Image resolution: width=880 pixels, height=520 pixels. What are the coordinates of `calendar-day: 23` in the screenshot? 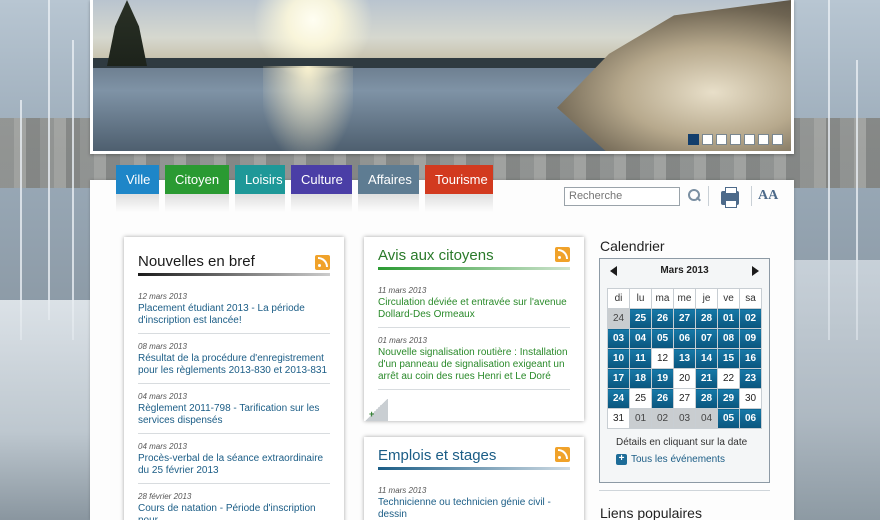 It's located at (750, 378).